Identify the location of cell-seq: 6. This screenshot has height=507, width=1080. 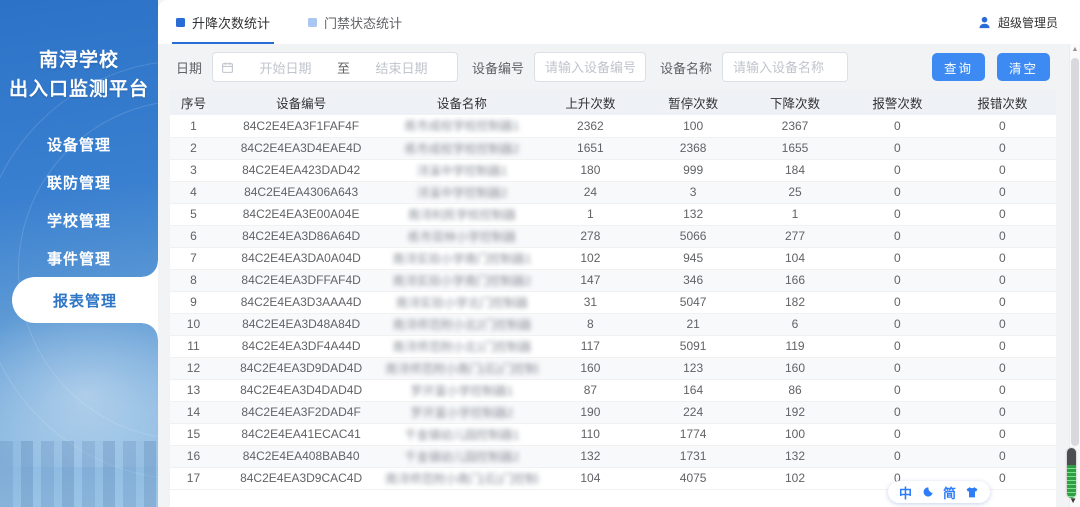
(193, 236).